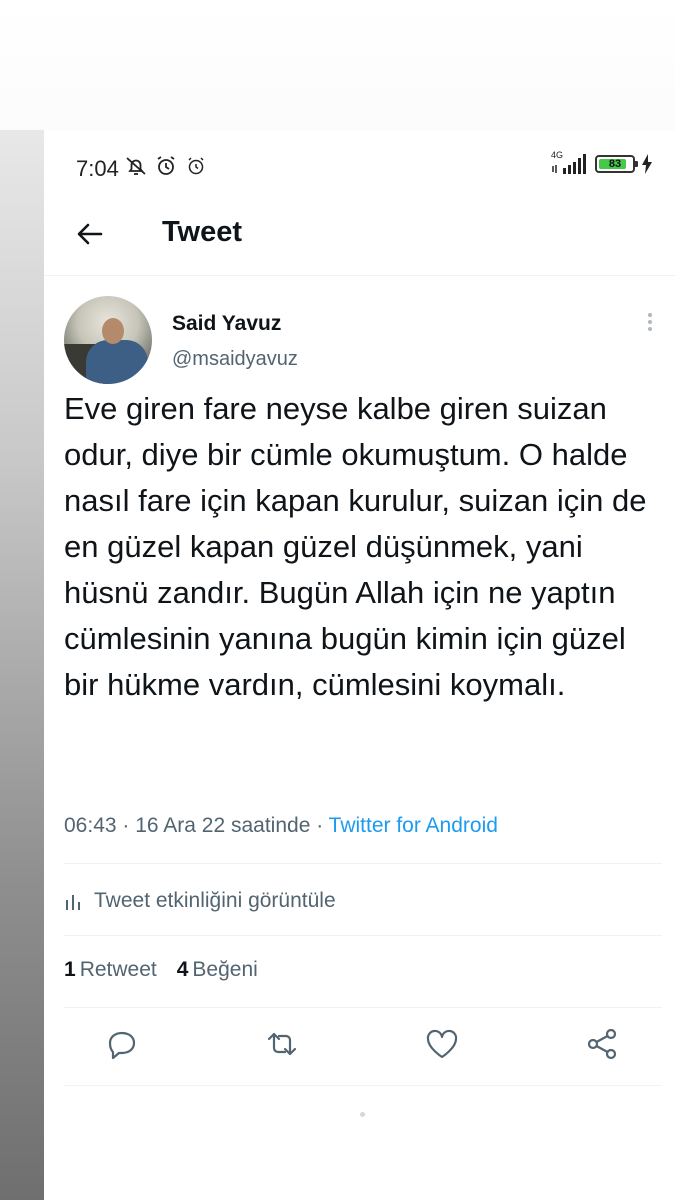 The width and height of the screenshot is (675, 1200). What do you see at coordinates (108, 340) in the screenshot?
I see `avatar` at bounding box center [108, 340].